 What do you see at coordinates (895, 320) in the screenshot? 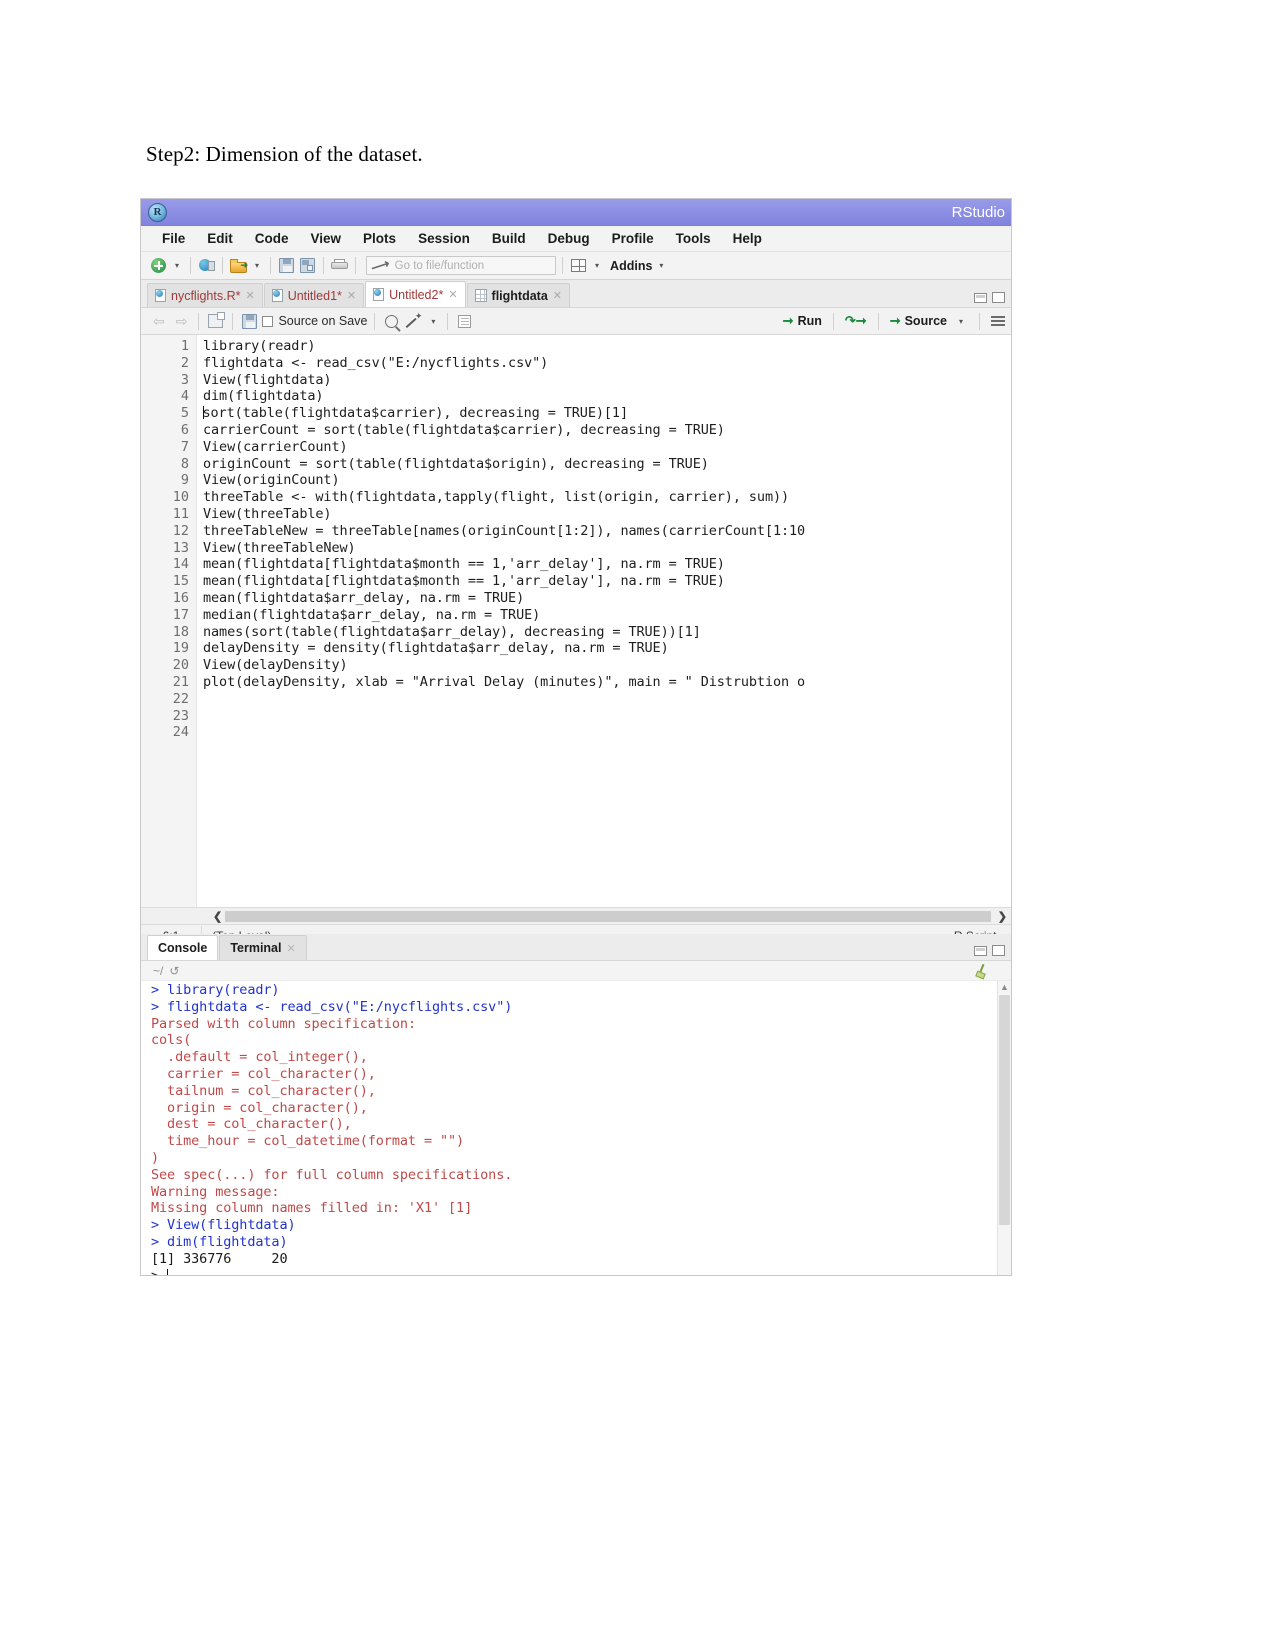
I see `source-arrow-icon: ➞` at bounding box center [895, 320].